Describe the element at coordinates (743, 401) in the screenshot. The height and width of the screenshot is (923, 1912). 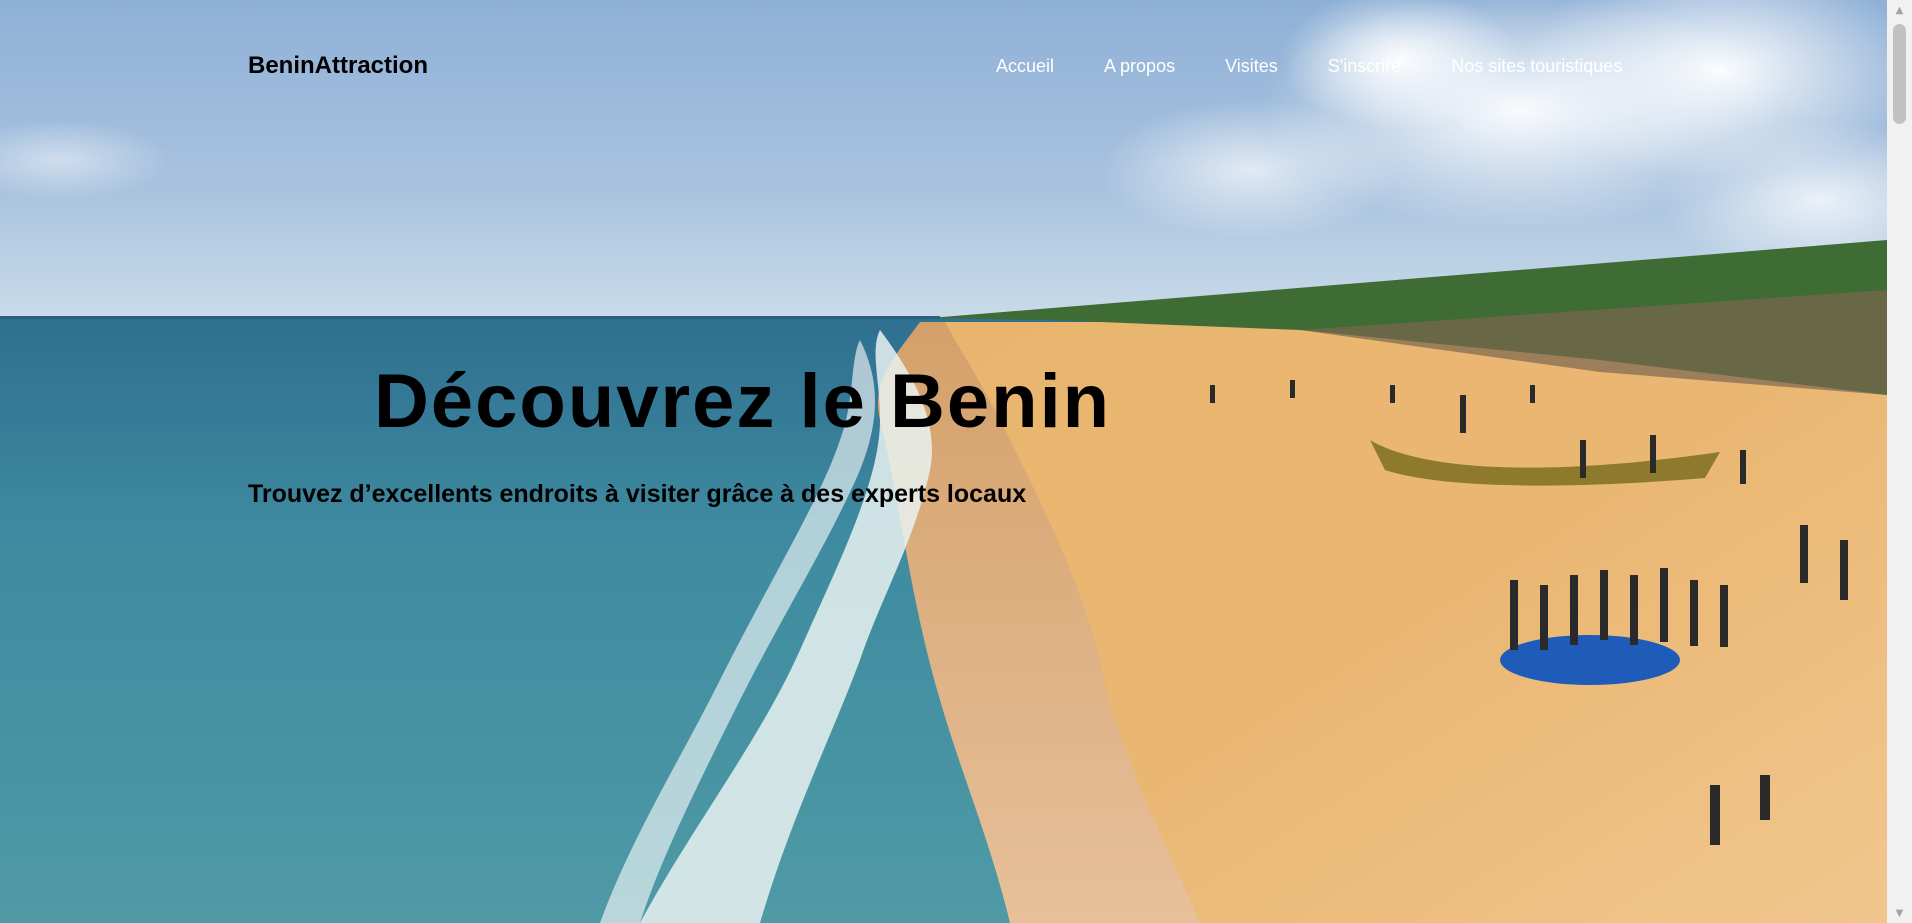
I see `hero-title: Découvrez le Benin` at that location.